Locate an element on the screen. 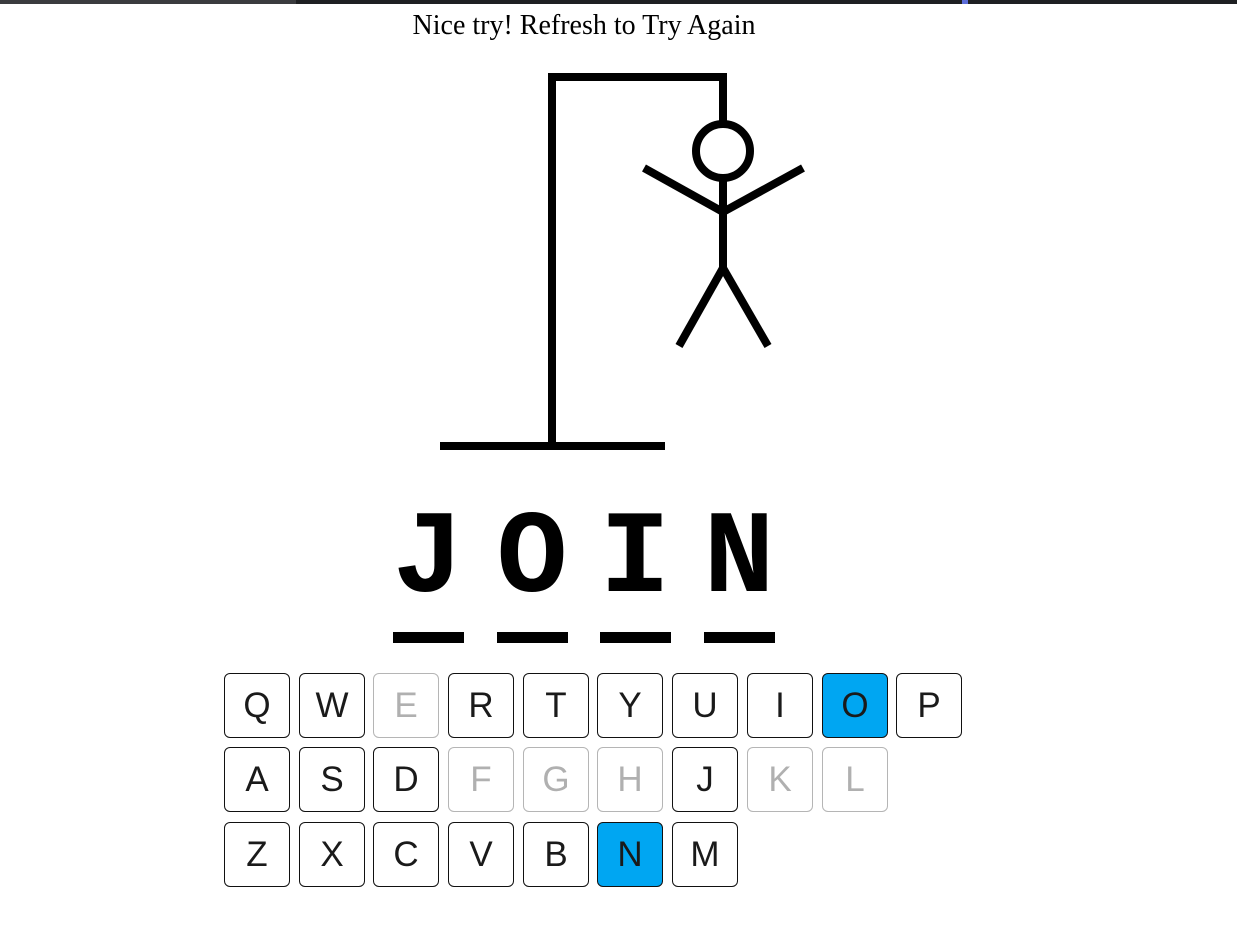 Image resolution: width=1237 pixels, height=946 pixels. key-r: R is located at coordinates (481, 705).